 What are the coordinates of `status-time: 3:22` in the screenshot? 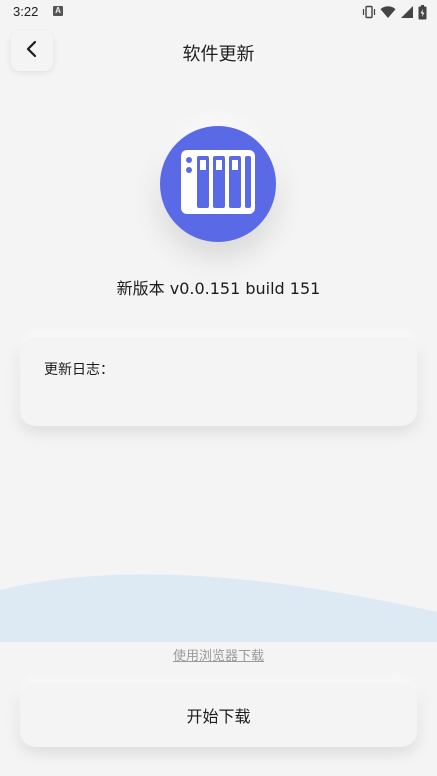 It's located at (26, 11).